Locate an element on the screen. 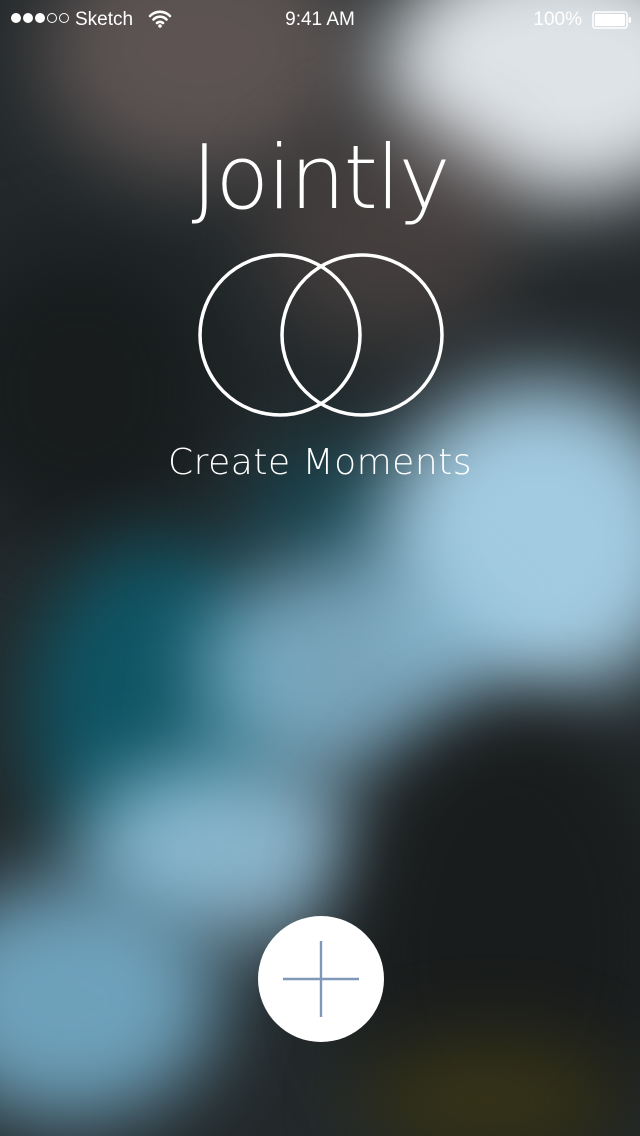  add-moment-button is located at coordinates (321, 979).